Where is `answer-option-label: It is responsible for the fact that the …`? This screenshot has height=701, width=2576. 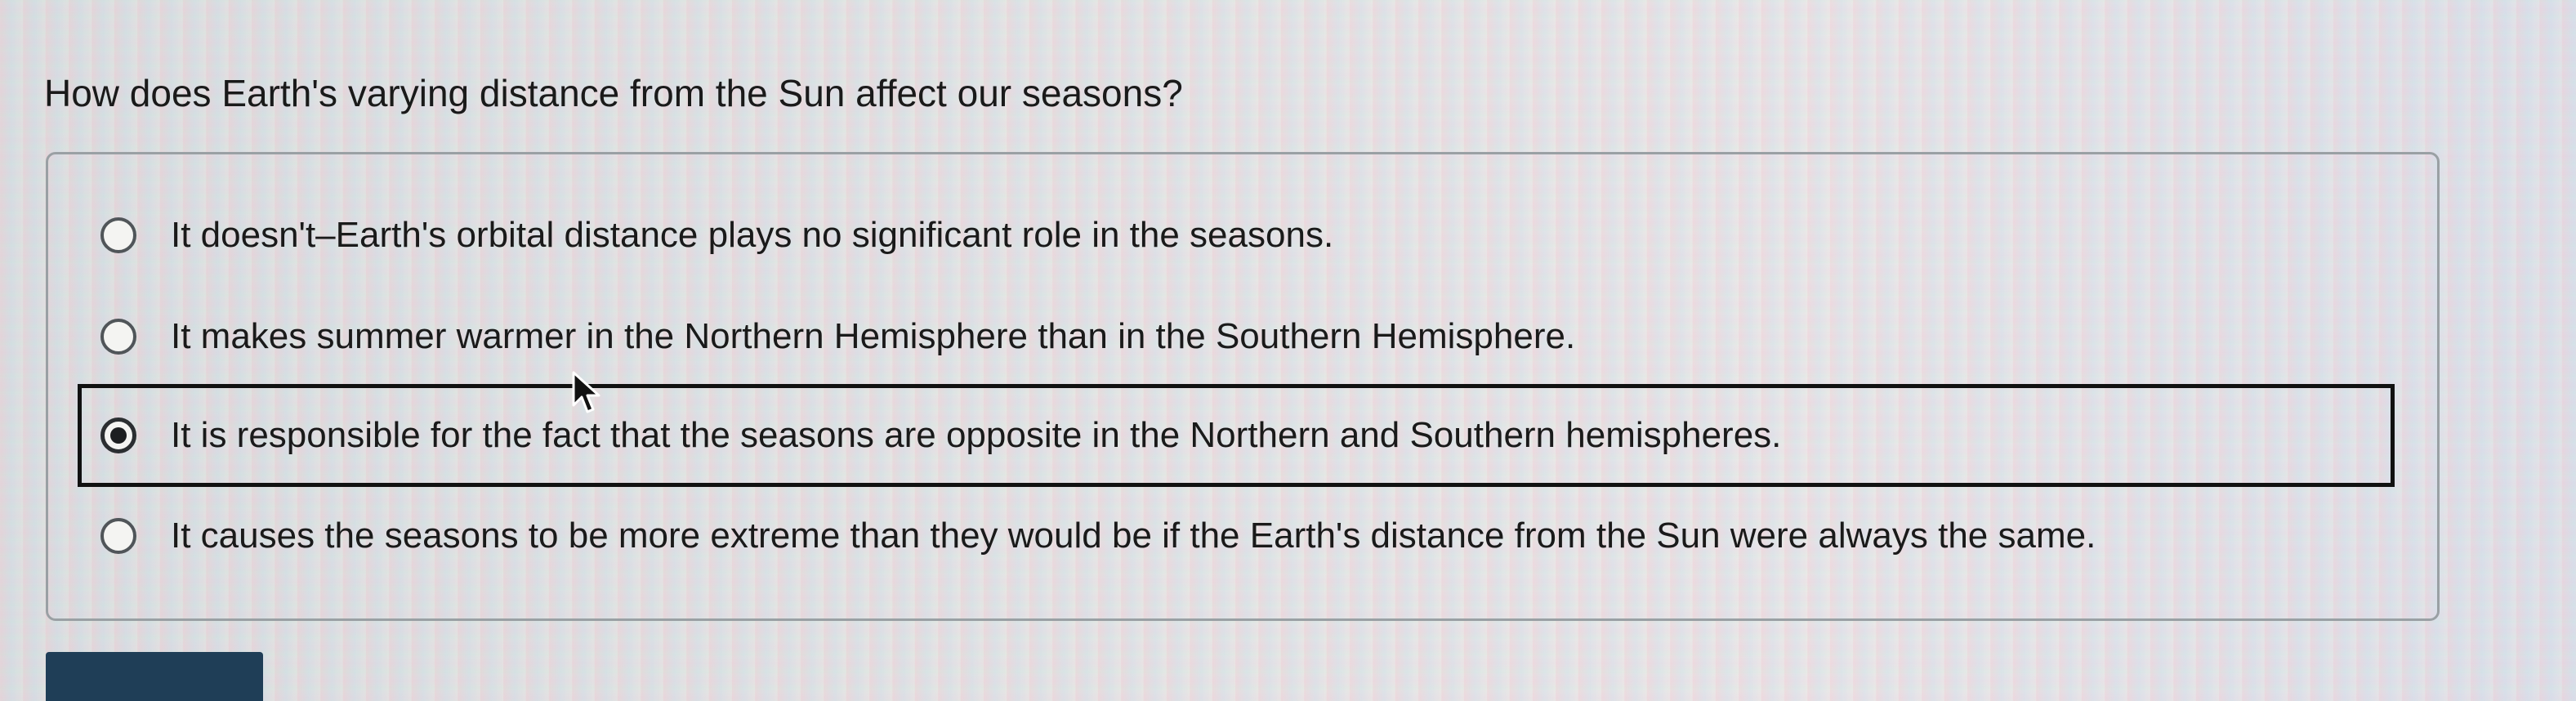 answer-option-label: It is responsible for the fact that the … is located at coordinates (977, 435).